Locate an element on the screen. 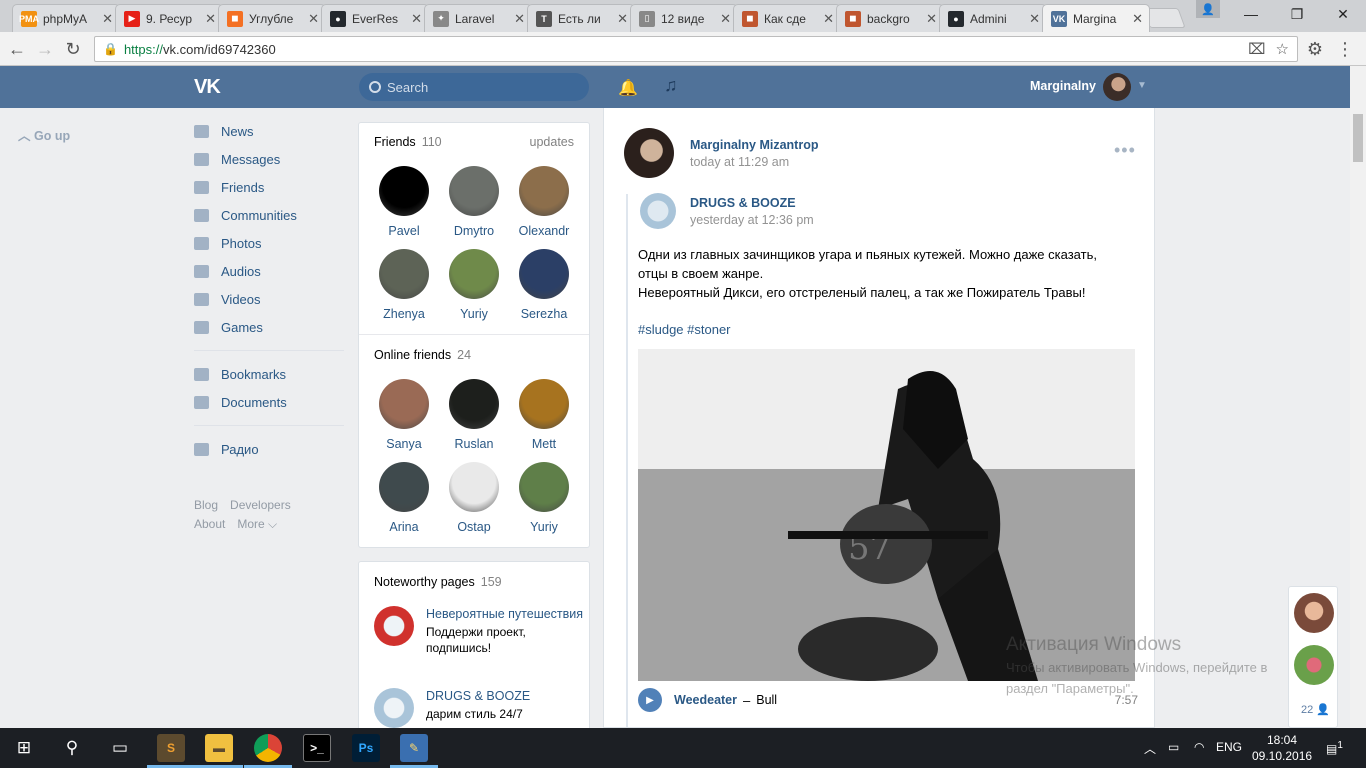 Image resolution: width=1366 pixels, height=768 pixels. browser-tab: ● Admini ✕ is located at coordinates (993, 18).